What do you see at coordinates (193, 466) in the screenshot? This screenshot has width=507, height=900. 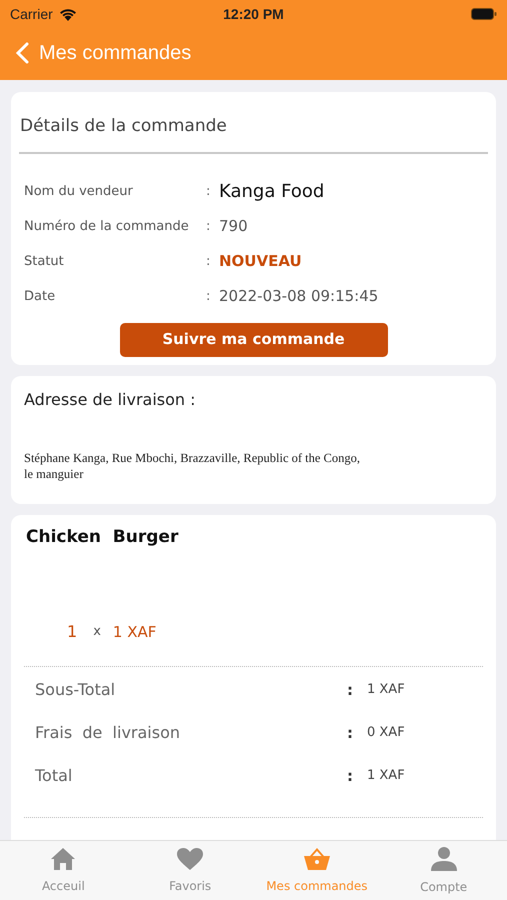 I see `address-text: Stéphane Kanga, Rue Mbochi, Brazzaville, Republic of the Congo, le manguier` at bounding box center [193, 466].